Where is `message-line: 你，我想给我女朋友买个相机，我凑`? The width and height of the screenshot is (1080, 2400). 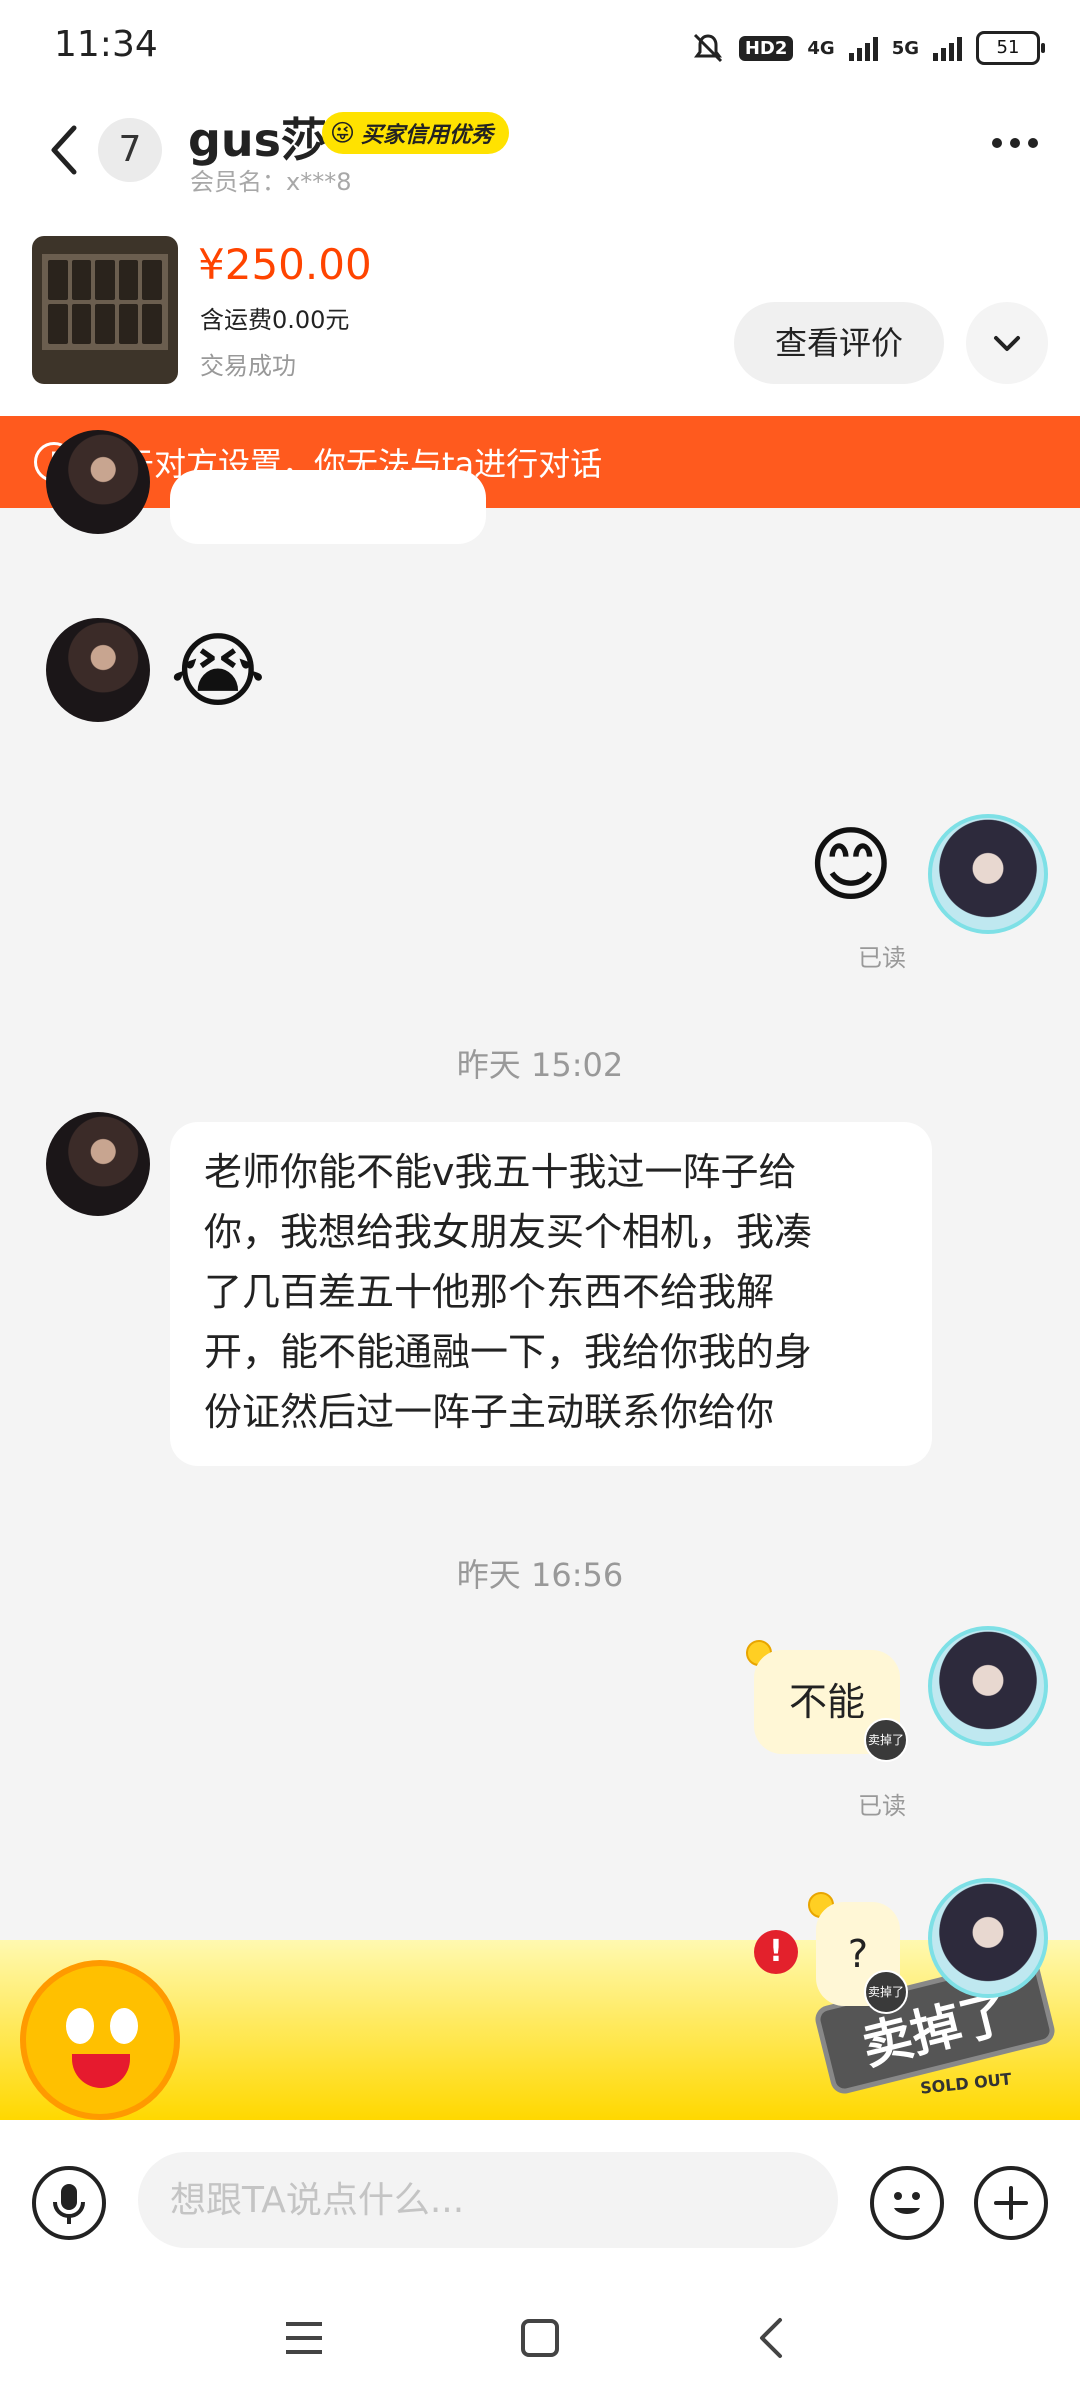 message-line: 你，我想给我女朋友买个相机，我凑 is located at coordinates (508, 1232).